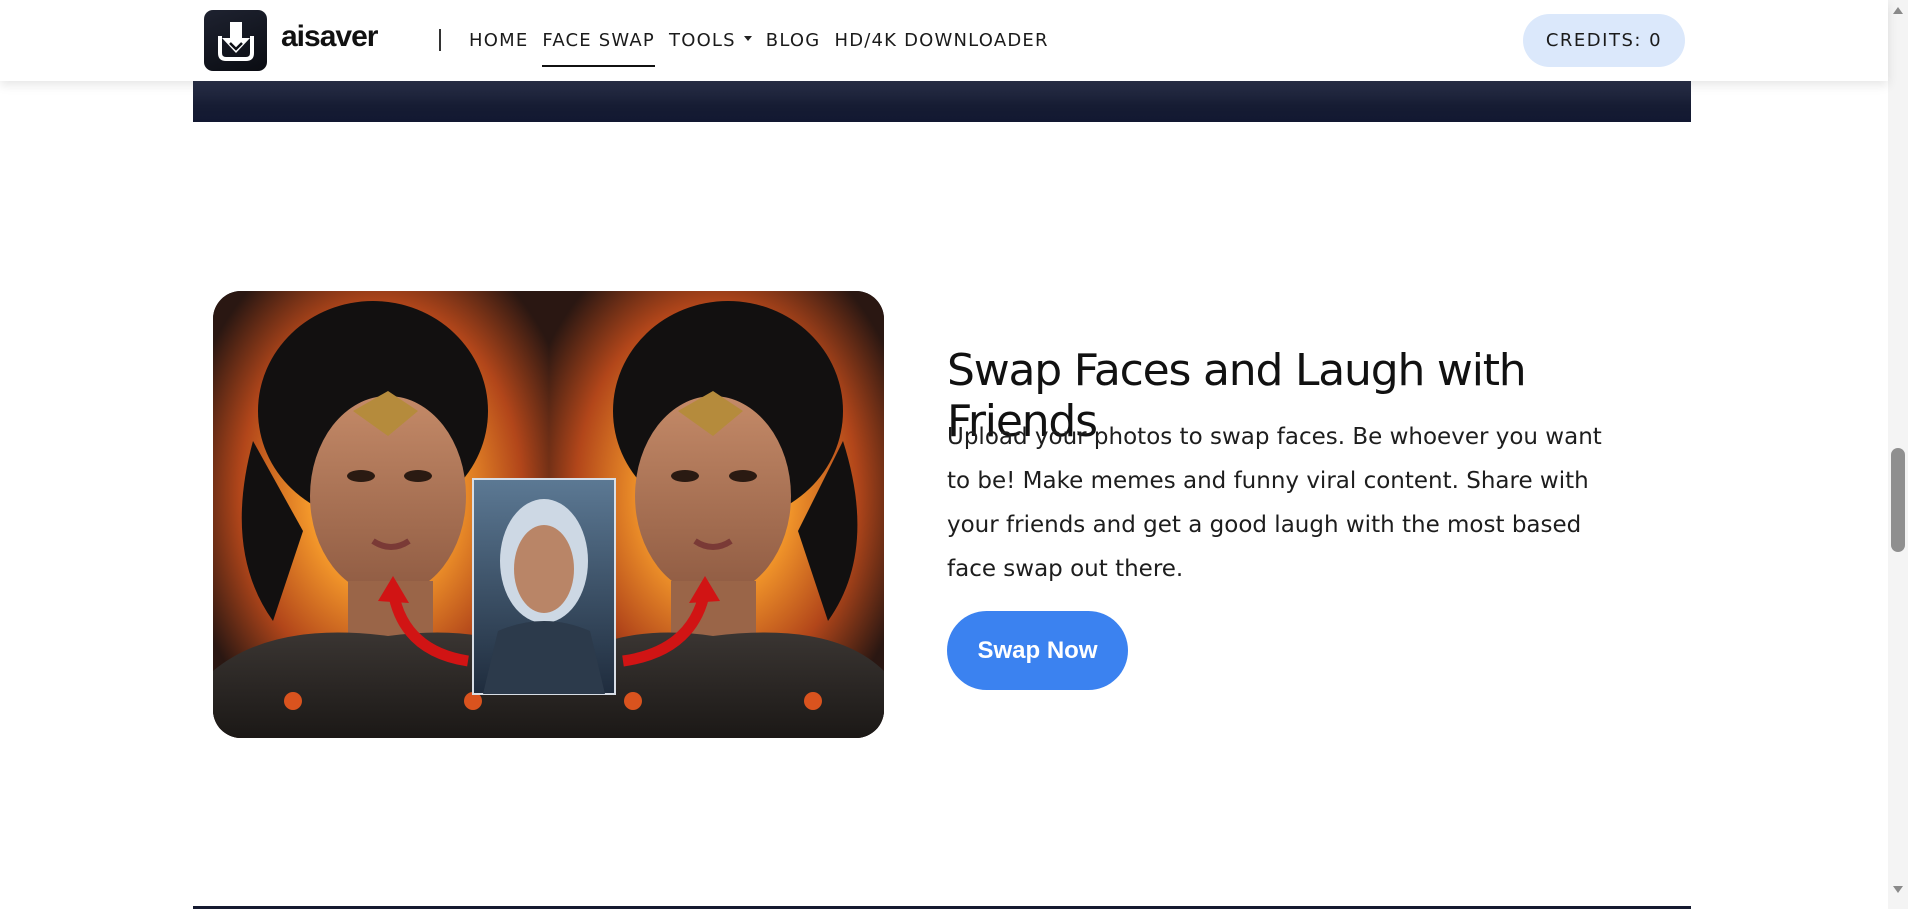 The image size is (1908, 909). I want to click on swap-now-button: Swap Now, so click(1037, 650).